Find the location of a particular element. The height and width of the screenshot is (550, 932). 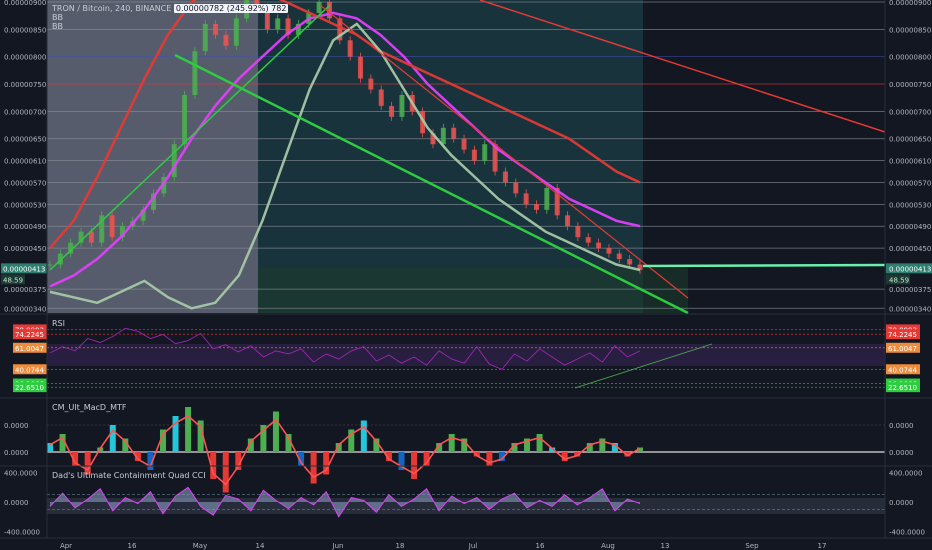

y-tick-label-left: 0.00000700 is located at coordinates (25, 112).